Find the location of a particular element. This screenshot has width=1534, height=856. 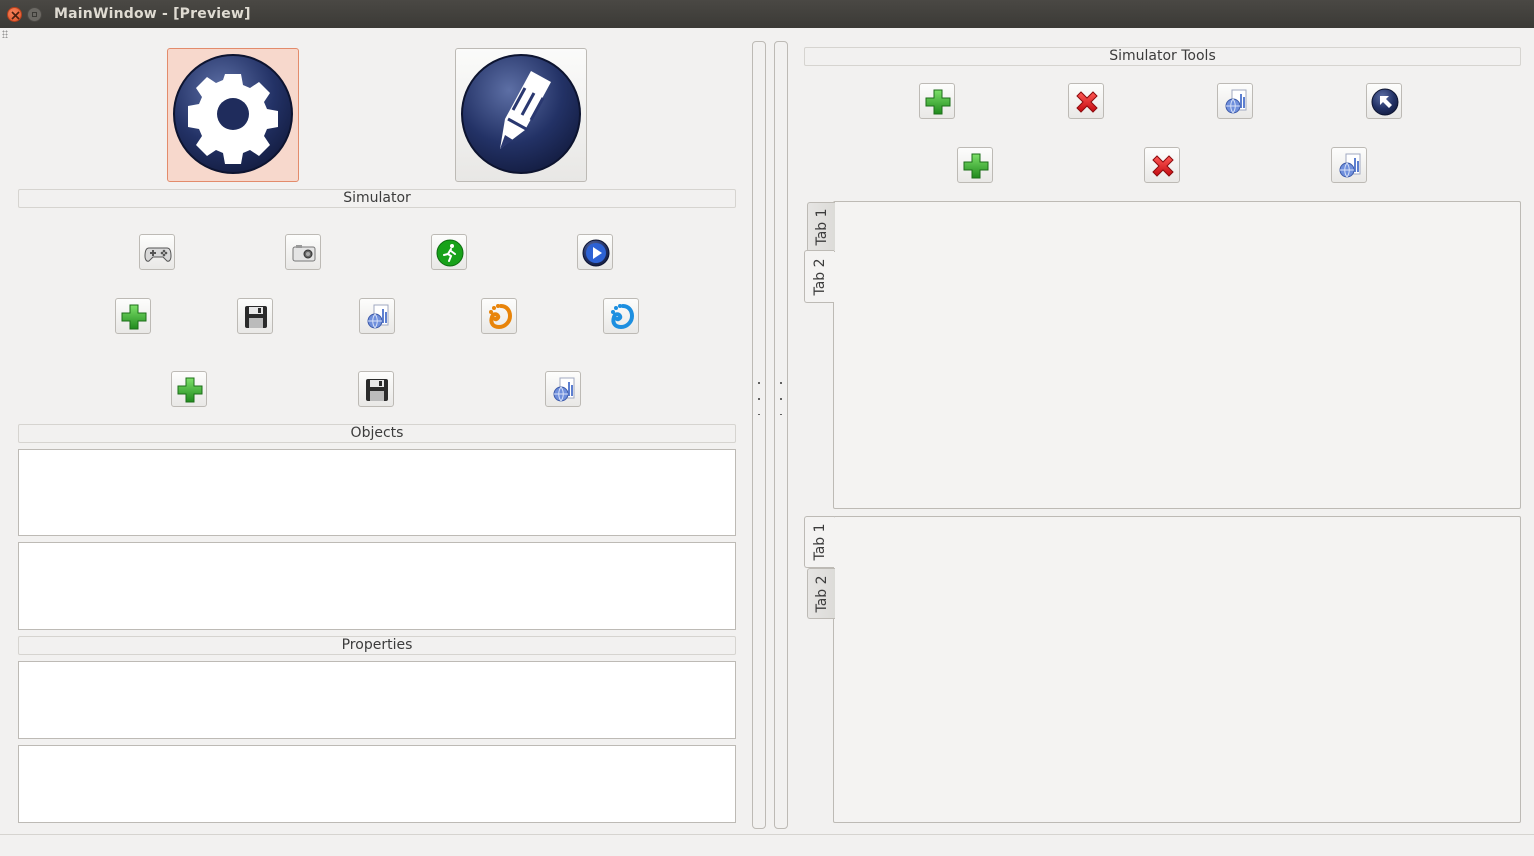

gamepad-button is located at coordinates (157, 252).